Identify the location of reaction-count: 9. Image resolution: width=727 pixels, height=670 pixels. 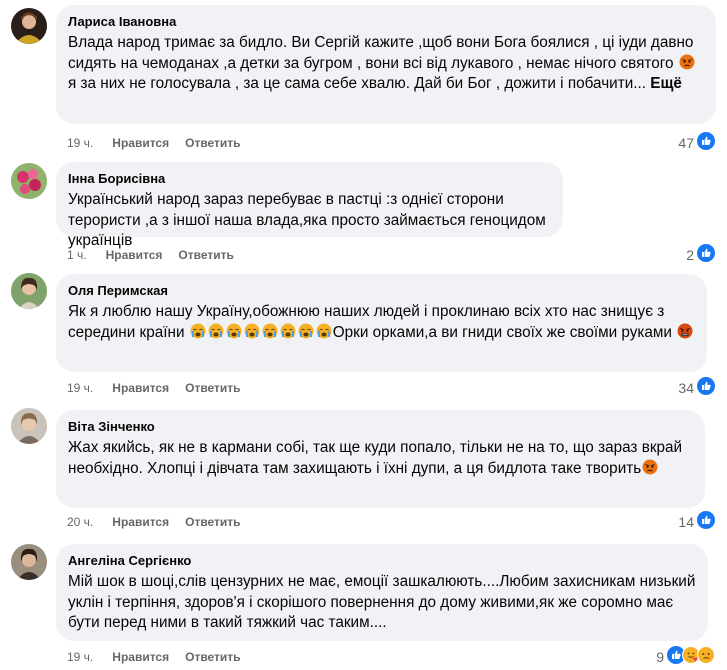
(660, 656).